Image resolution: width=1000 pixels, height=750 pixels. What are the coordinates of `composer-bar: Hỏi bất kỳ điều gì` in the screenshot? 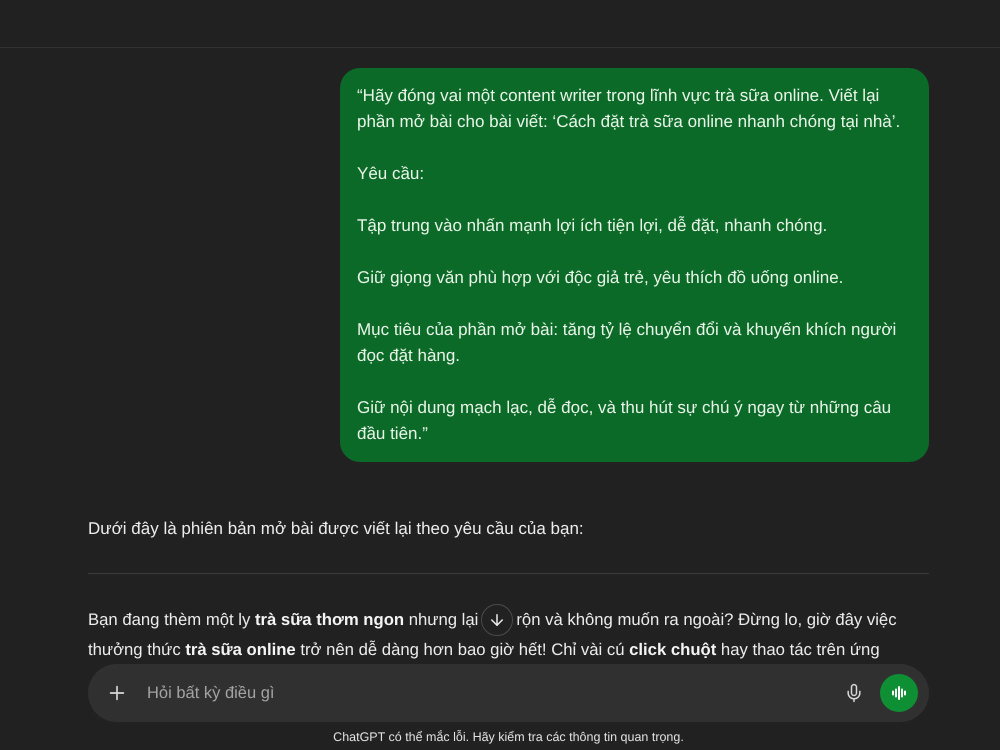 It's located at (508, 693).